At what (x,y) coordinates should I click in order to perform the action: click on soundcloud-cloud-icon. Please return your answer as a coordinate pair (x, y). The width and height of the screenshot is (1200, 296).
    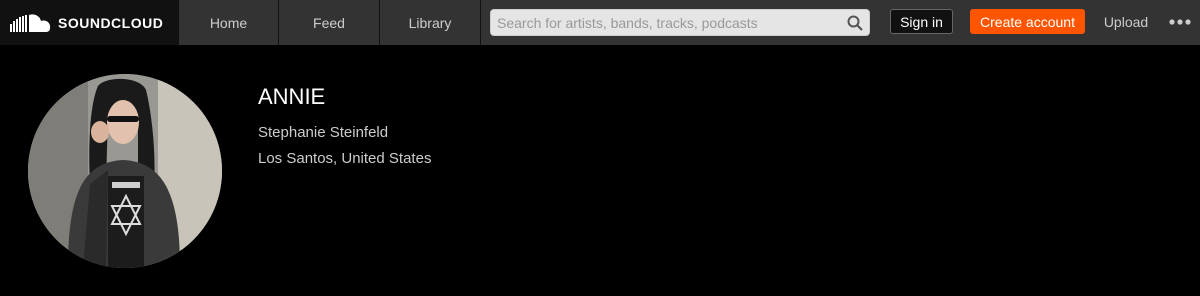
    Looking at the image, I should click on (30, 22).